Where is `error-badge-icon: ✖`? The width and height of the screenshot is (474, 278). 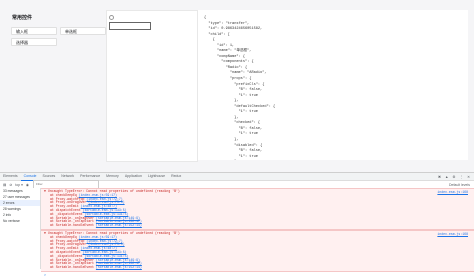
error-badge-icon: ✖ is located at coordinates (439, 177).